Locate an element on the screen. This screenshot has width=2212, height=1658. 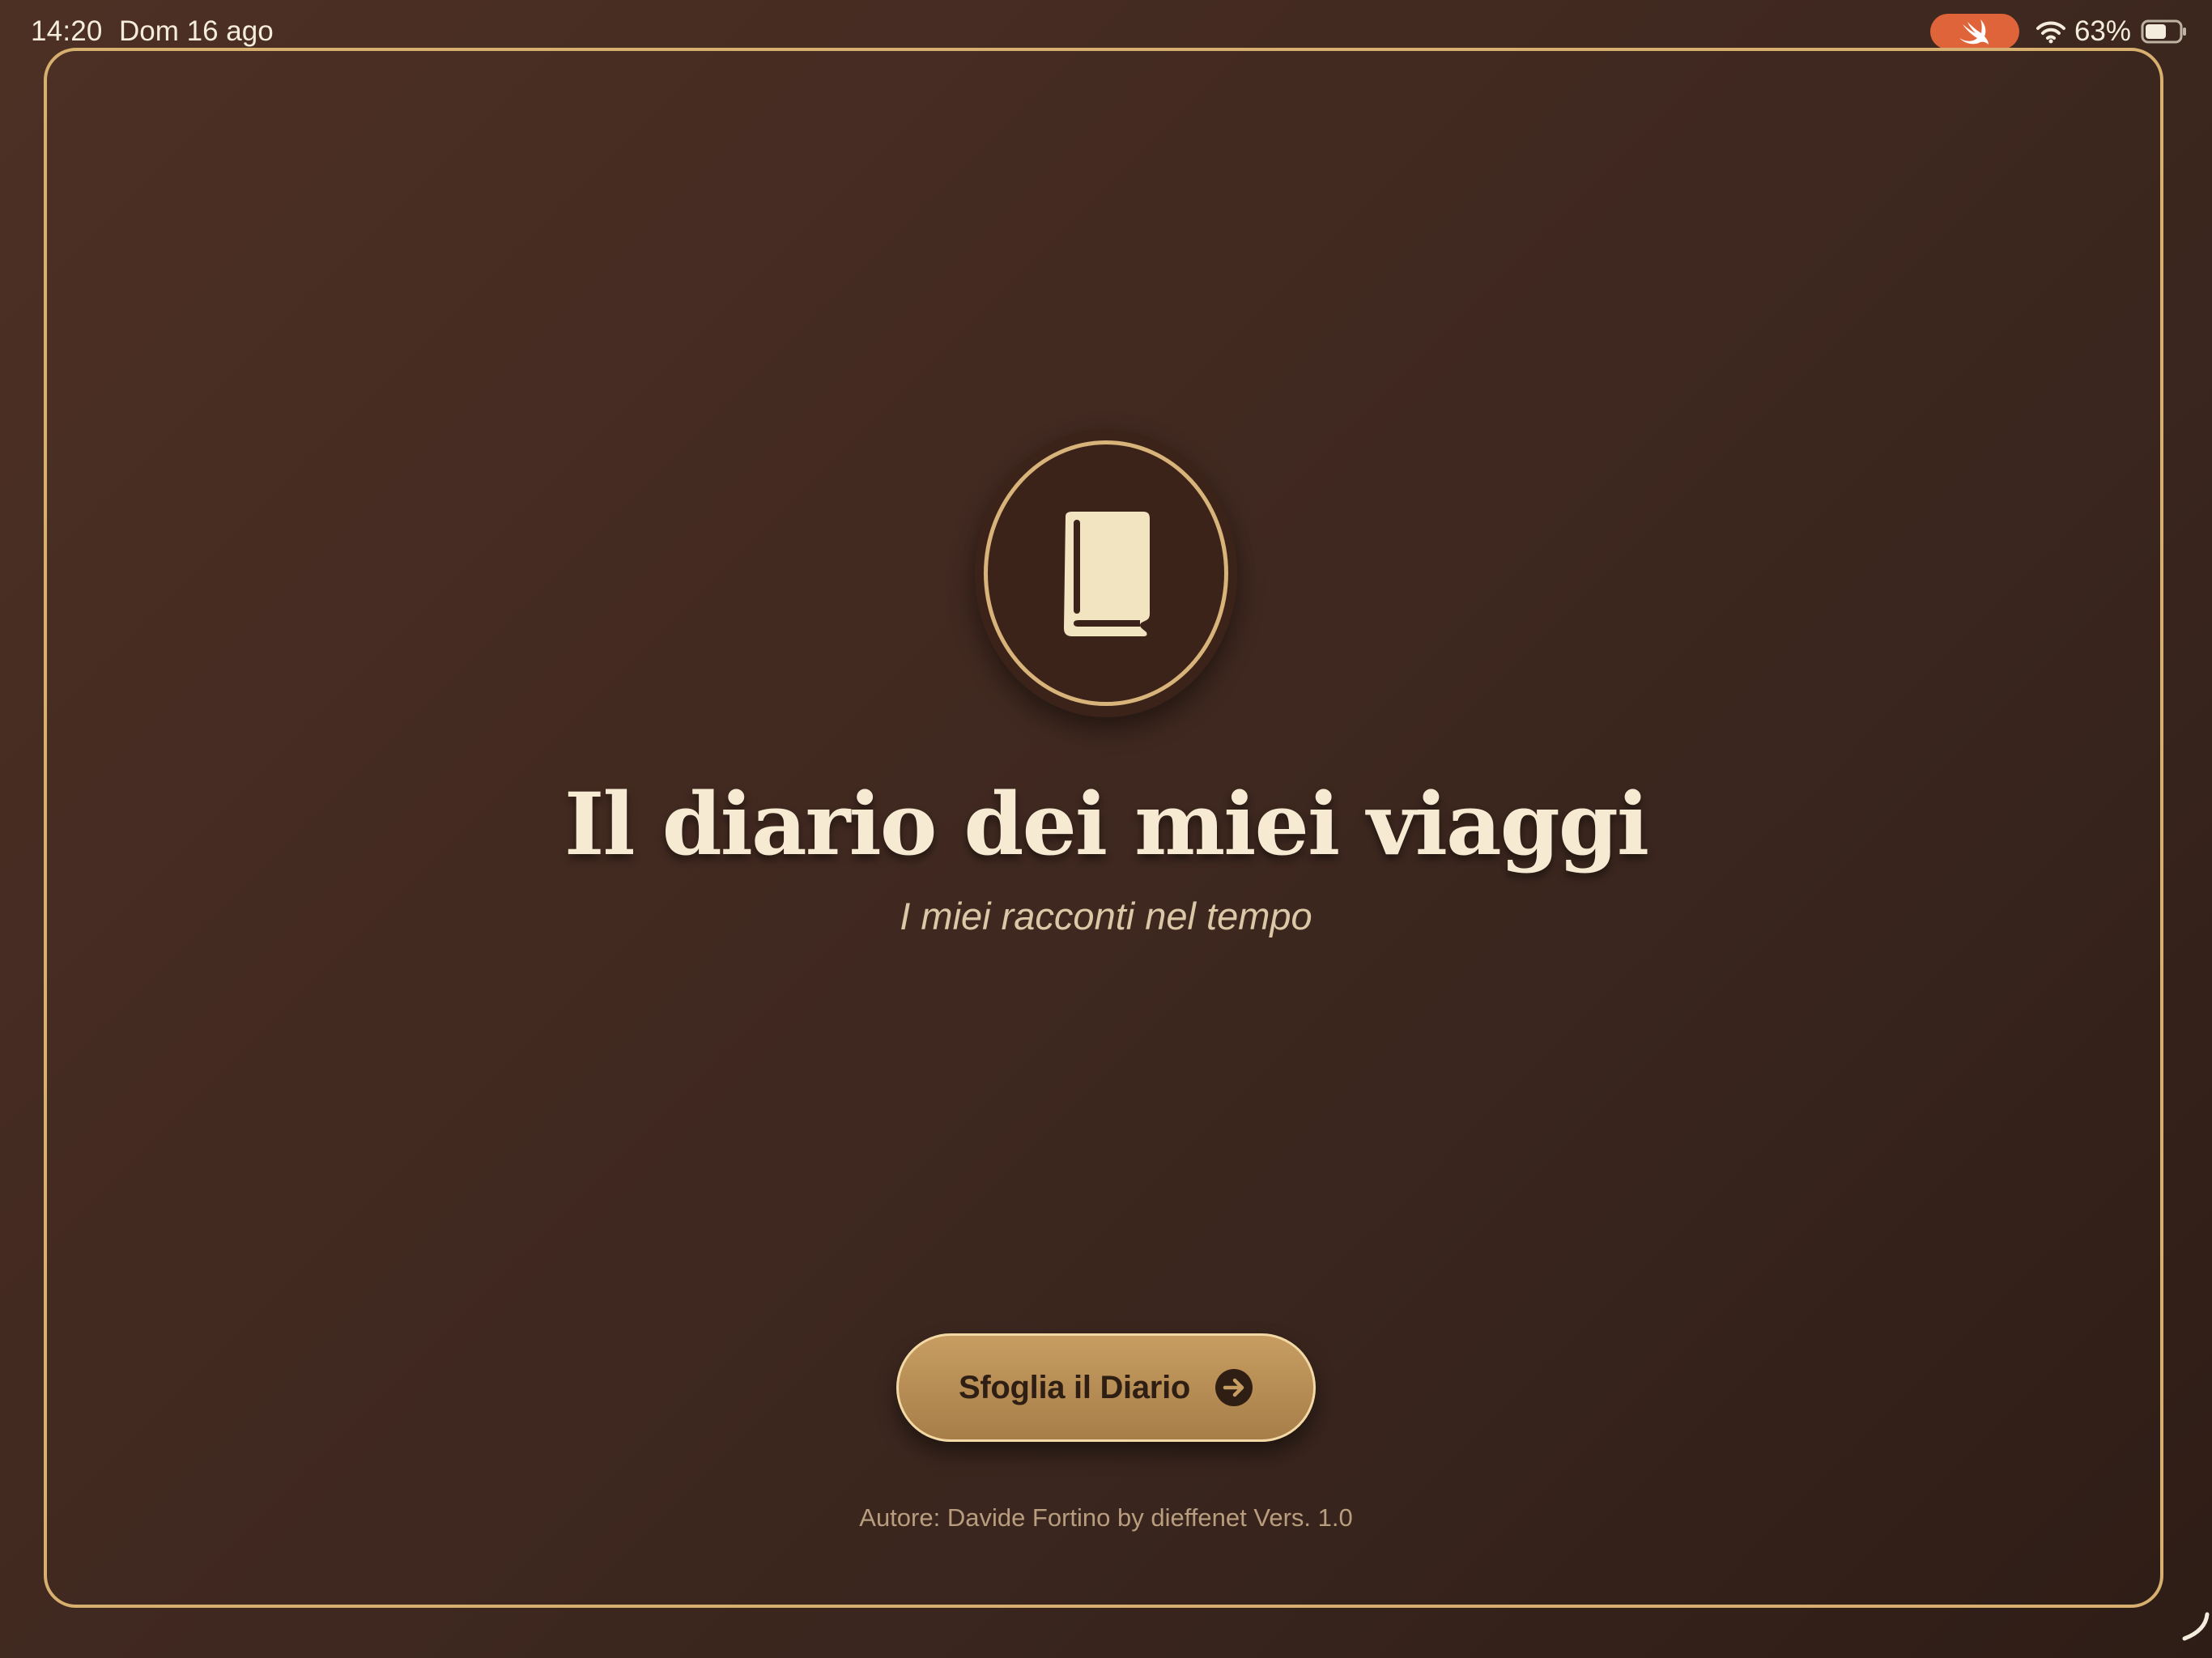
browse-diary-label: Sfoglia il Diario is located at coordinates (1074, 1387).